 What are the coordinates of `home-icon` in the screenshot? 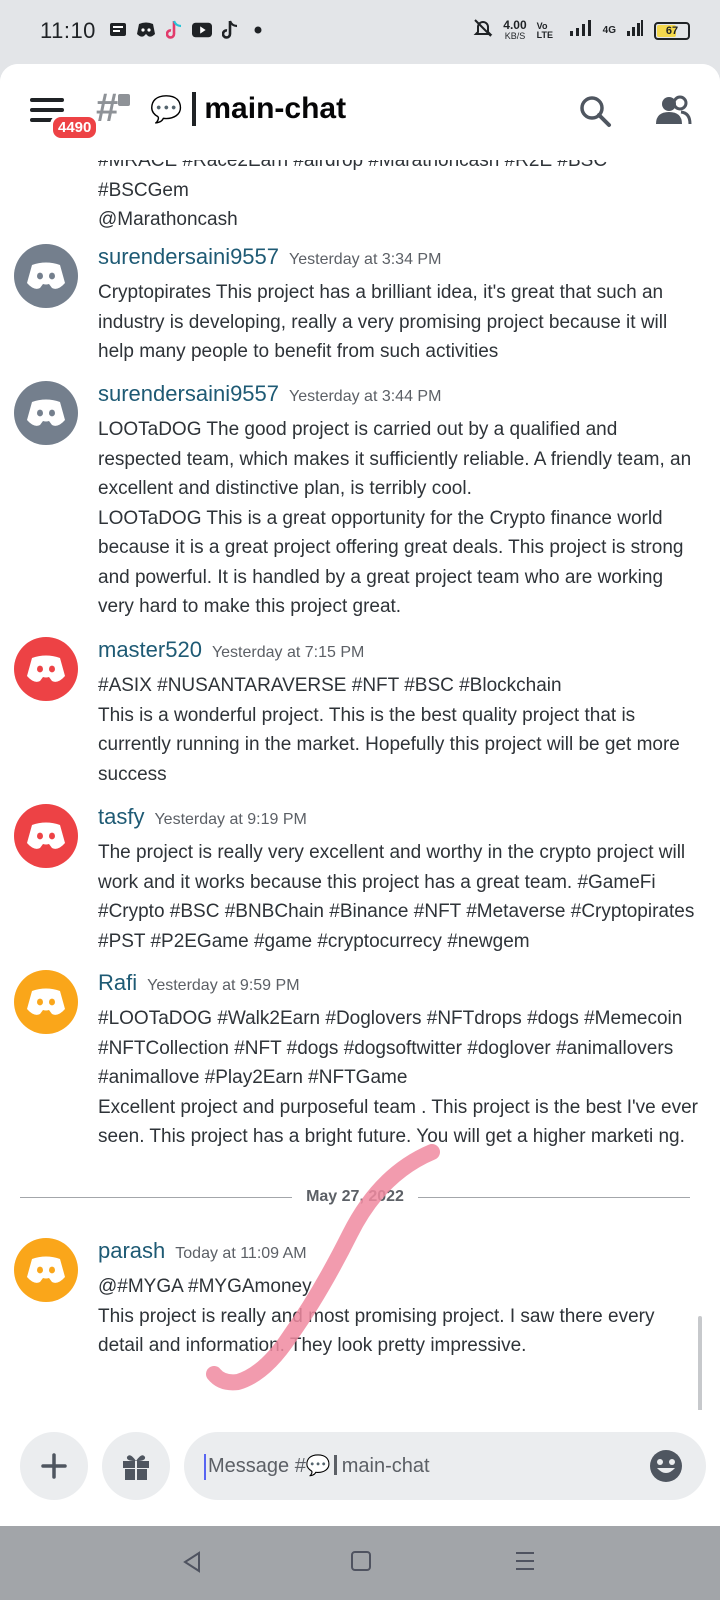 It's located at (361, 1563).